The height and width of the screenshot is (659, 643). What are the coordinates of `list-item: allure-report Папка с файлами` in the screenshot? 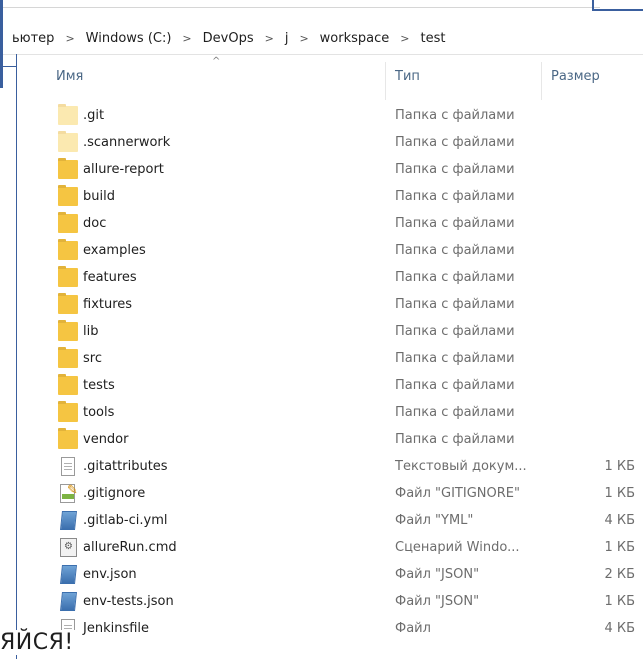 It's located at (321, 169).